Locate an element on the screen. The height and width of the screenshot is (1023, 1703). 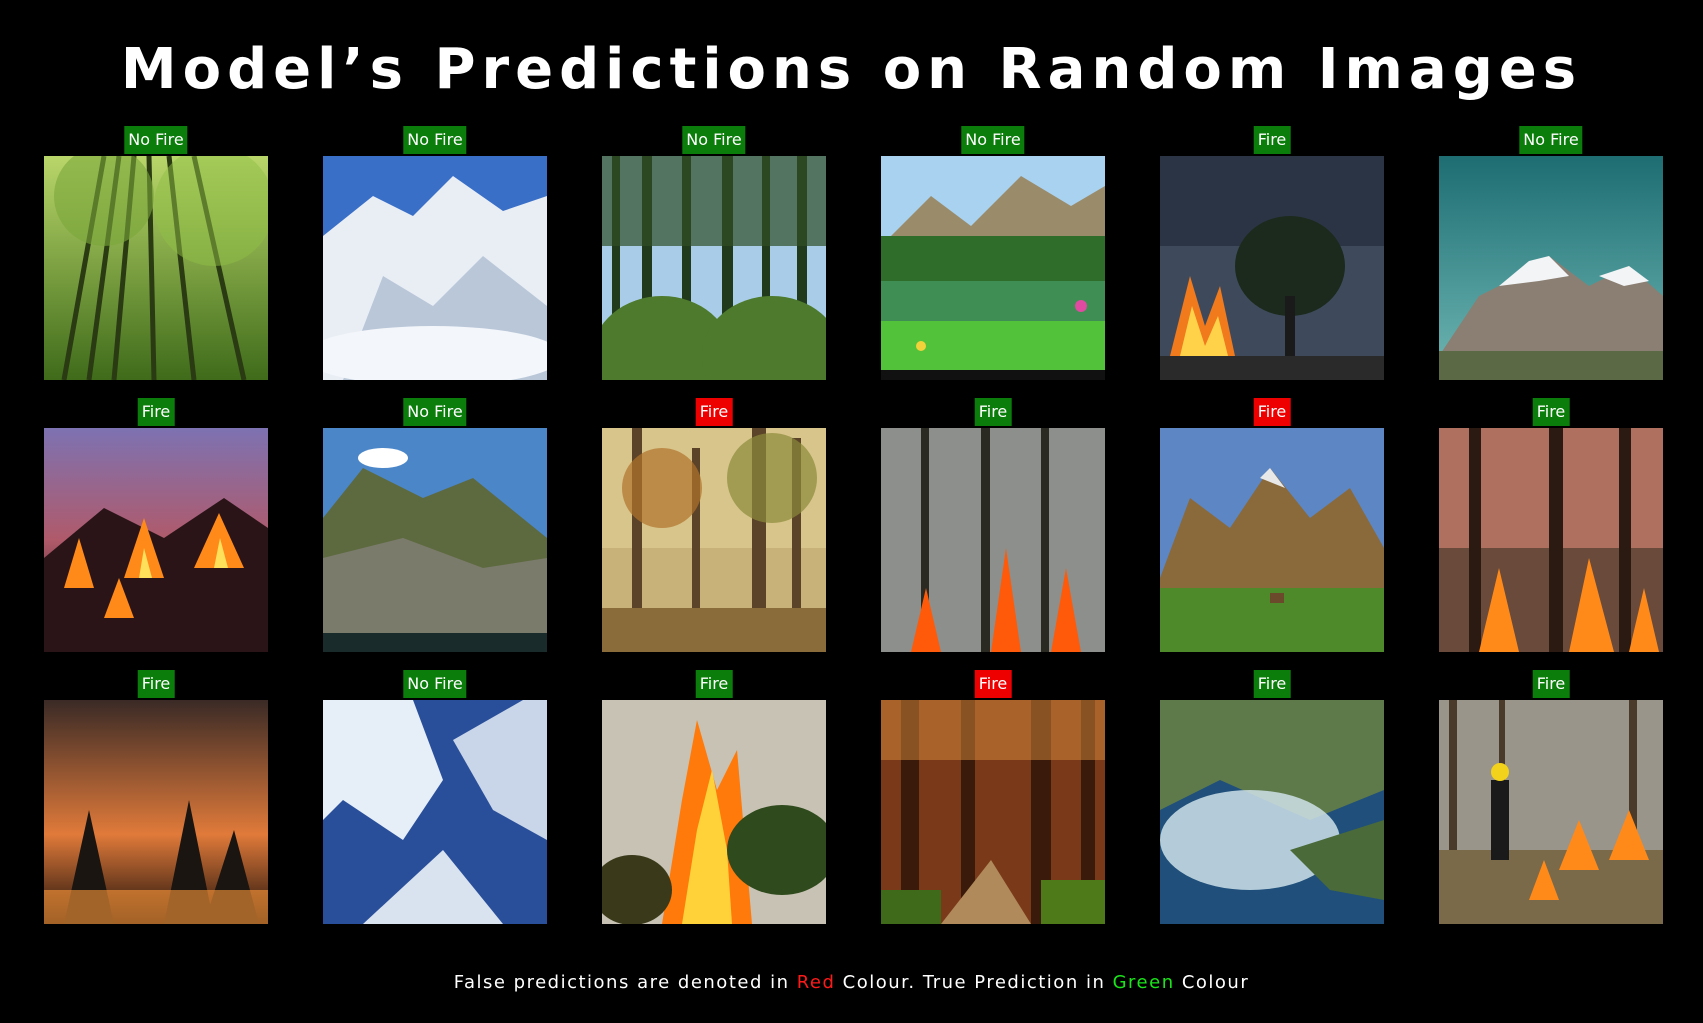
snowy-mountain-image is located at coordinates (435, 268).